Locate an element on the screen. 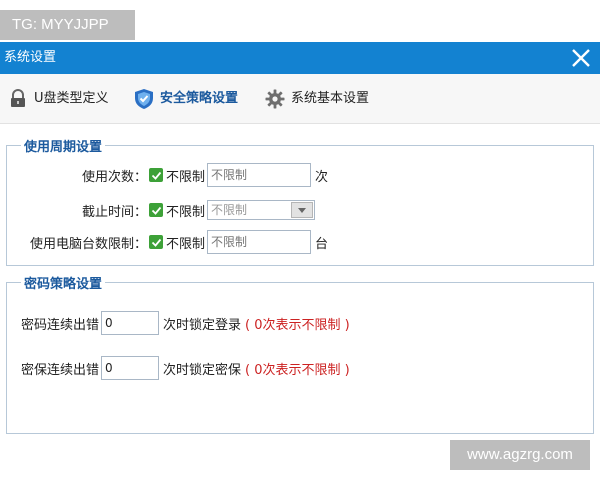  deadline-label: 截止时间： is located at coordinates (114, 212).